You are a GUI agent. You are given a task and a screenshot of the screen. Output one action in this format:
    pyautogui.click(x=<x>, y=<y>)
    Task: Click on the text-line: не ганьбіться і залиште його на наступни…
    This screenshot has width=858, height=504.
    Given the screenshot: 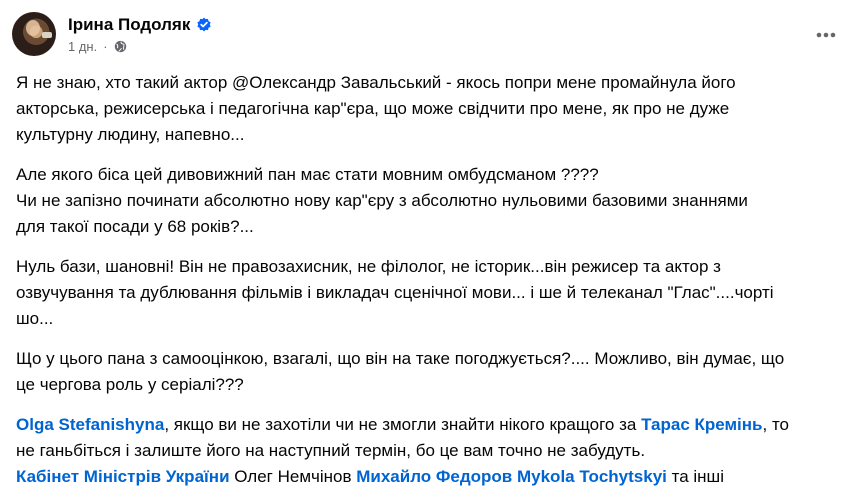 What is the action you would take?
    pyautogui.click(x=331, y=450)
    